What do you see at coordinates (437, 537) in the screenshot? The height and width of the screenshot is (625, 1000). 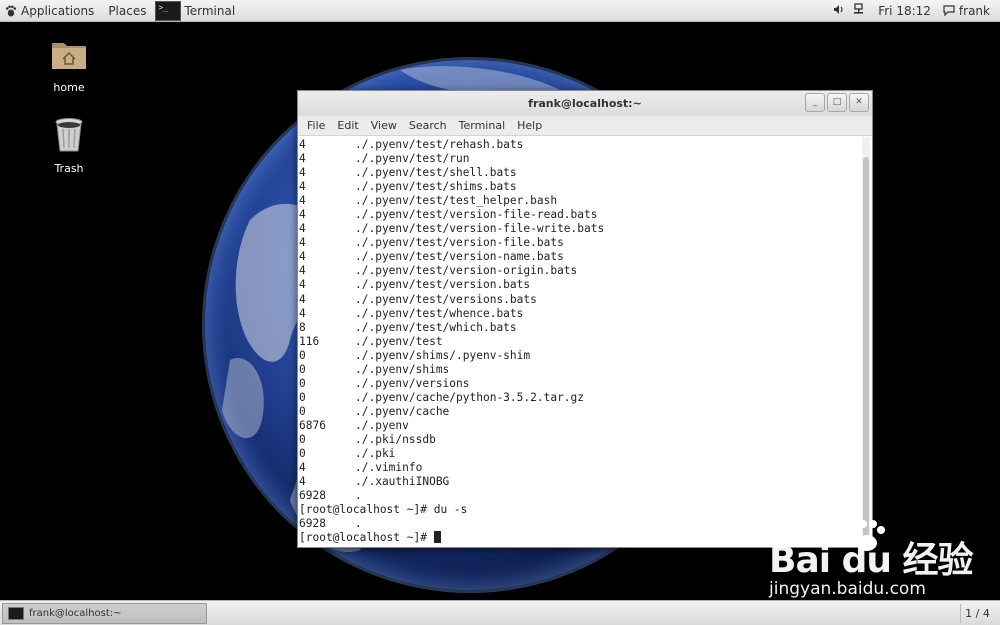 I see `text-cursor` at bounding box center [437, 537].